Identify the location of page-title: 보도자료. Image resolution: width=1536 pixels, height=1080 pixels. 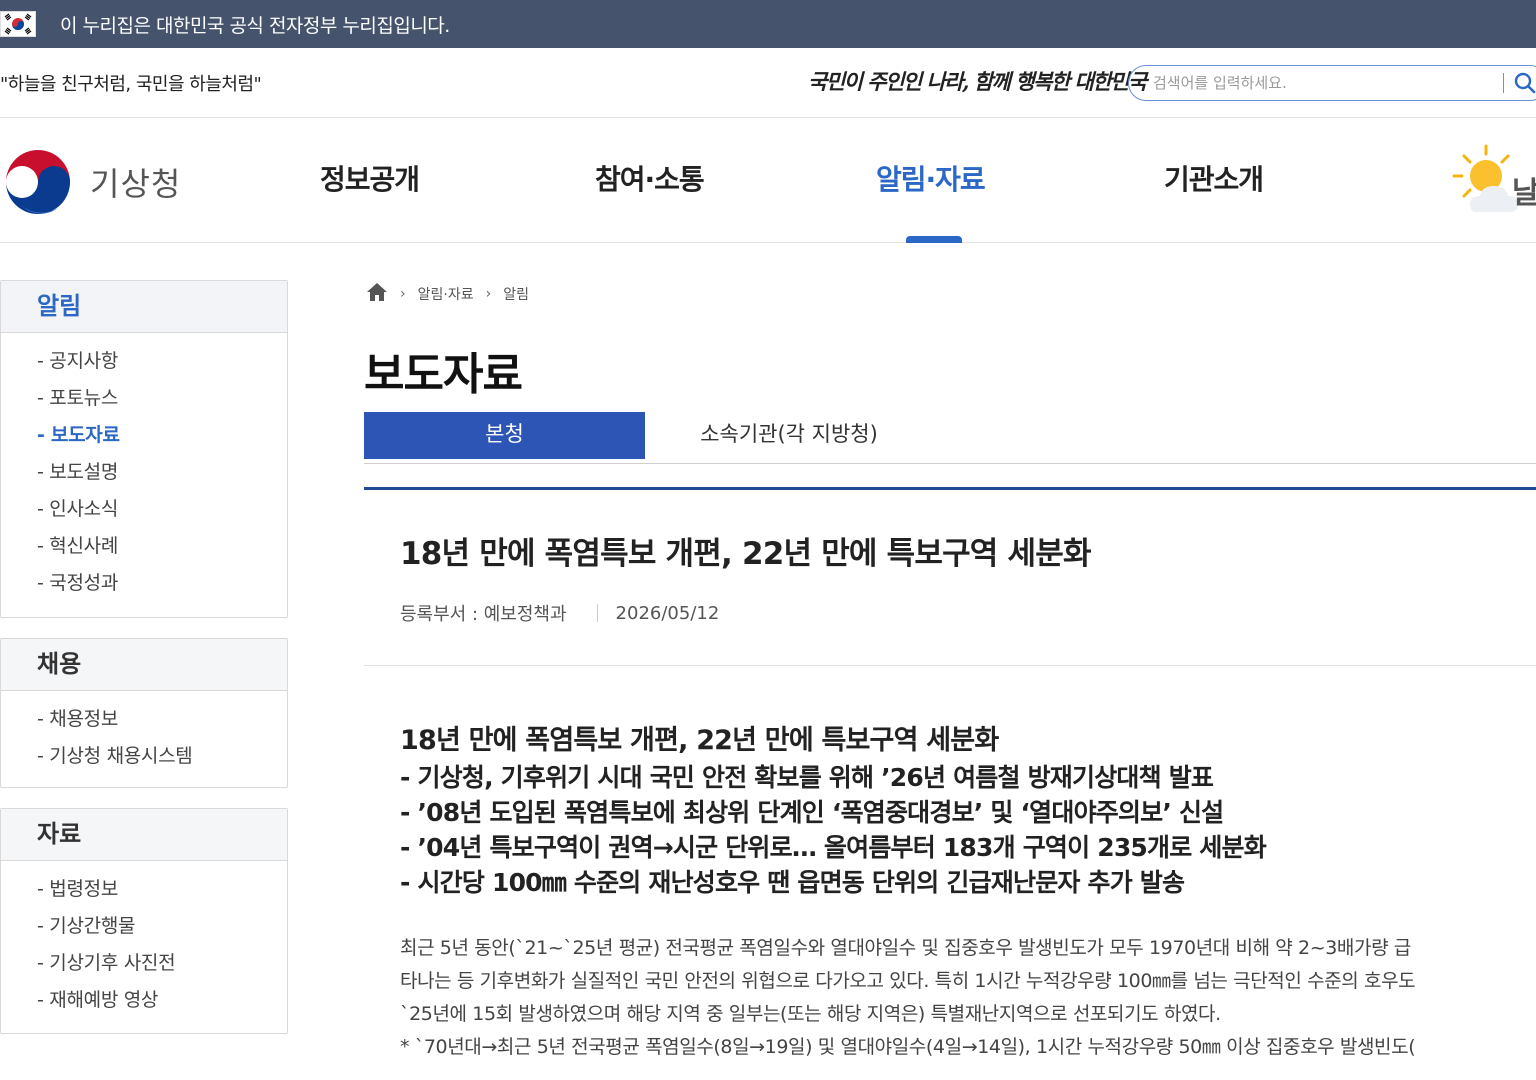
(443, 374).